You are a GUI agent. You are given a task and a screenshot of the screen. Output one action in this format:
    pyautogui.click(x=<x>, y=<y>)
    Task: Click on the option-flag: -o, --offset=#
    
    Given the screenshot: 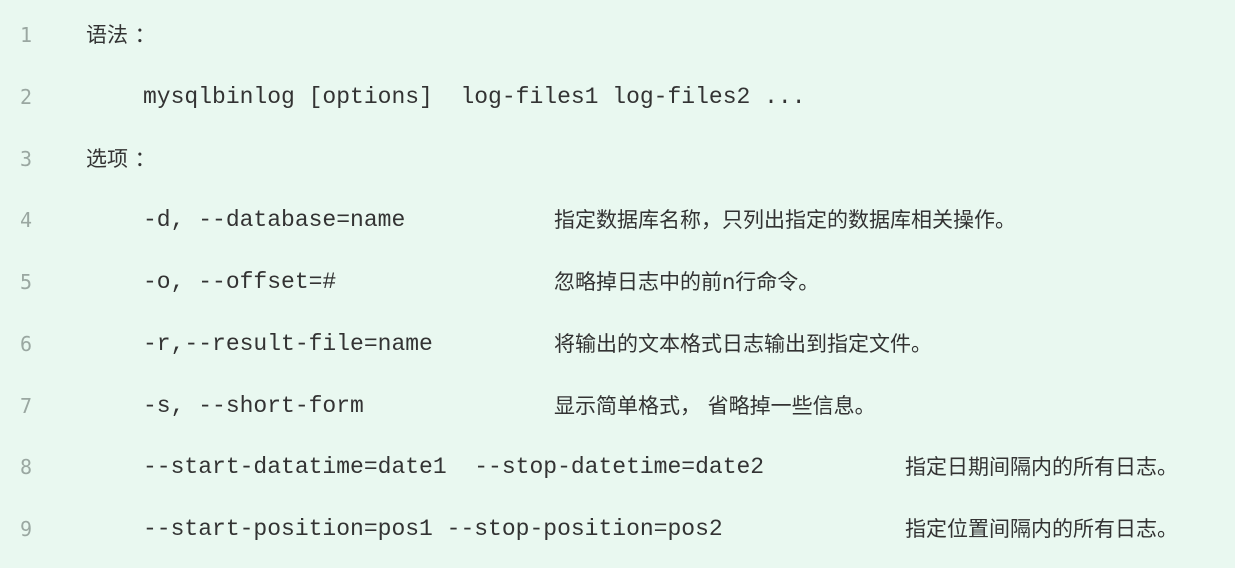 What is the action you would take?
    pyautogui.click(x=240, y=282)
    